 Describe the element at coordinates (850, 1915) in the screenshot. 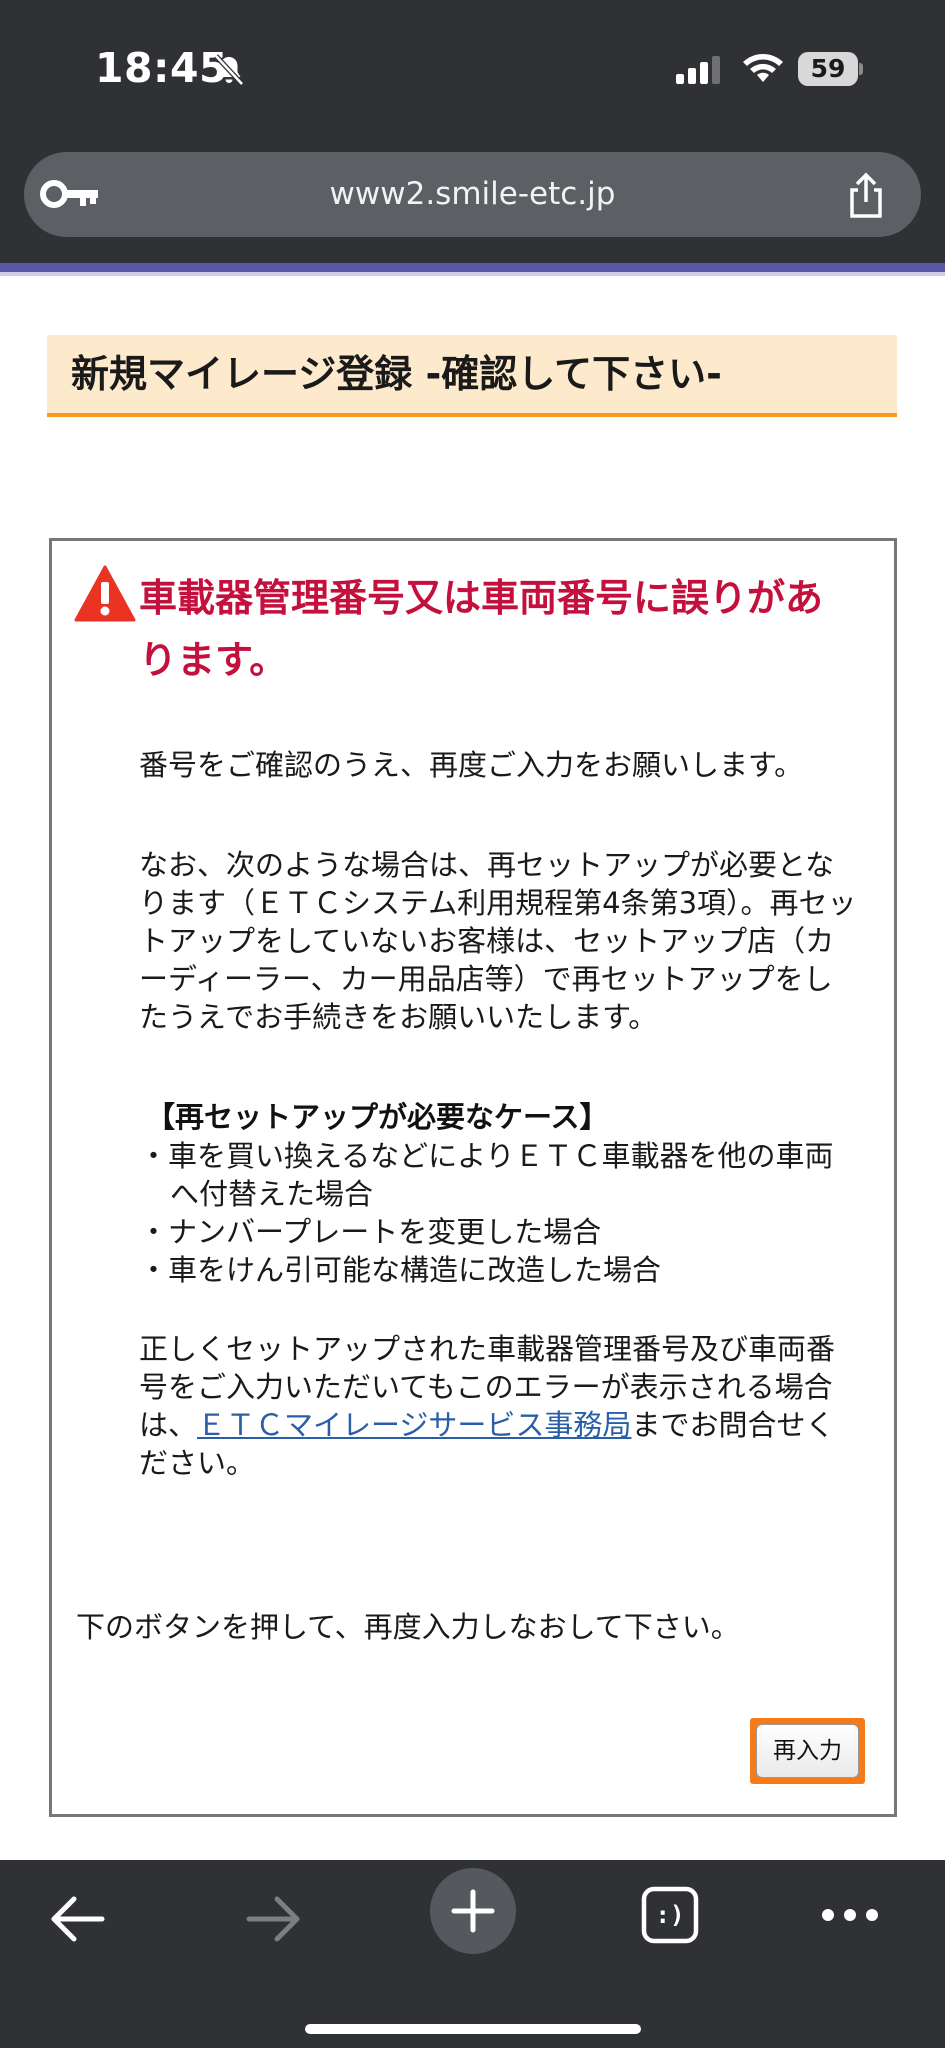

I see `more-icon` at that location.